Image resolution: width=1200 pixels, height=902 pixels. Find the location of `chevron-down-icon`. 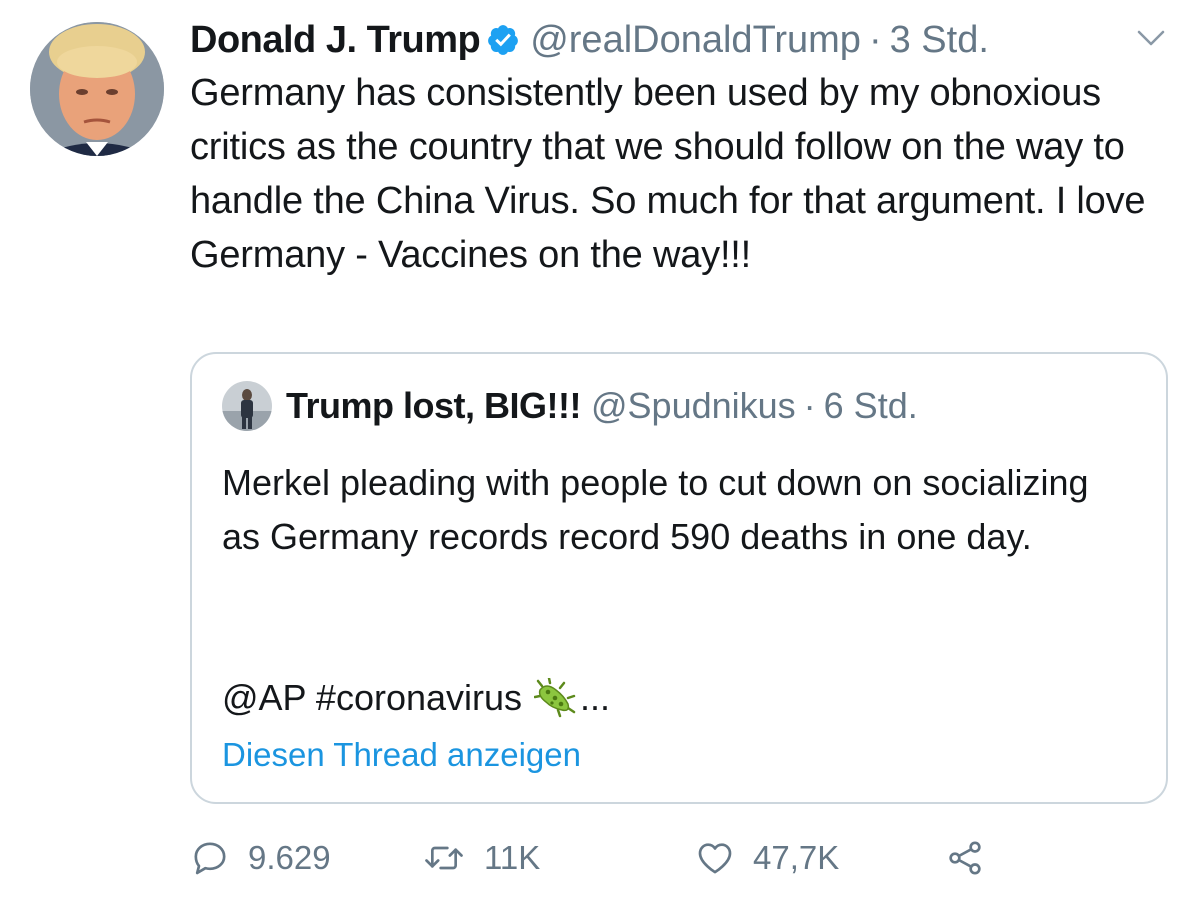

chevron-down-icon is located at coordinates (1151, 38).